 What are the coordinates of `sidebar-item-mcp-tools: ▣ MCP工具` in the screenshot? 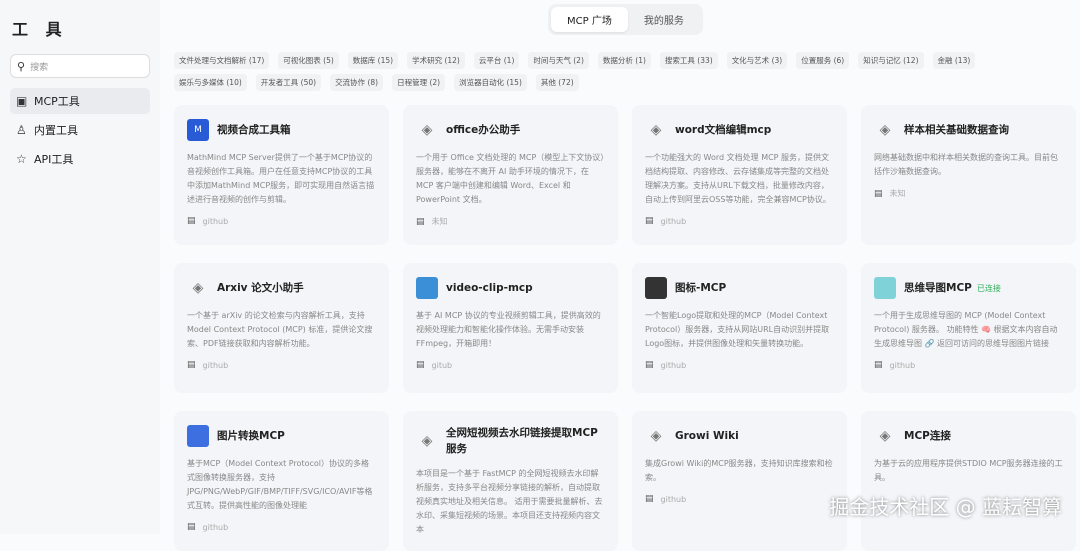 It's located at (80, 101).